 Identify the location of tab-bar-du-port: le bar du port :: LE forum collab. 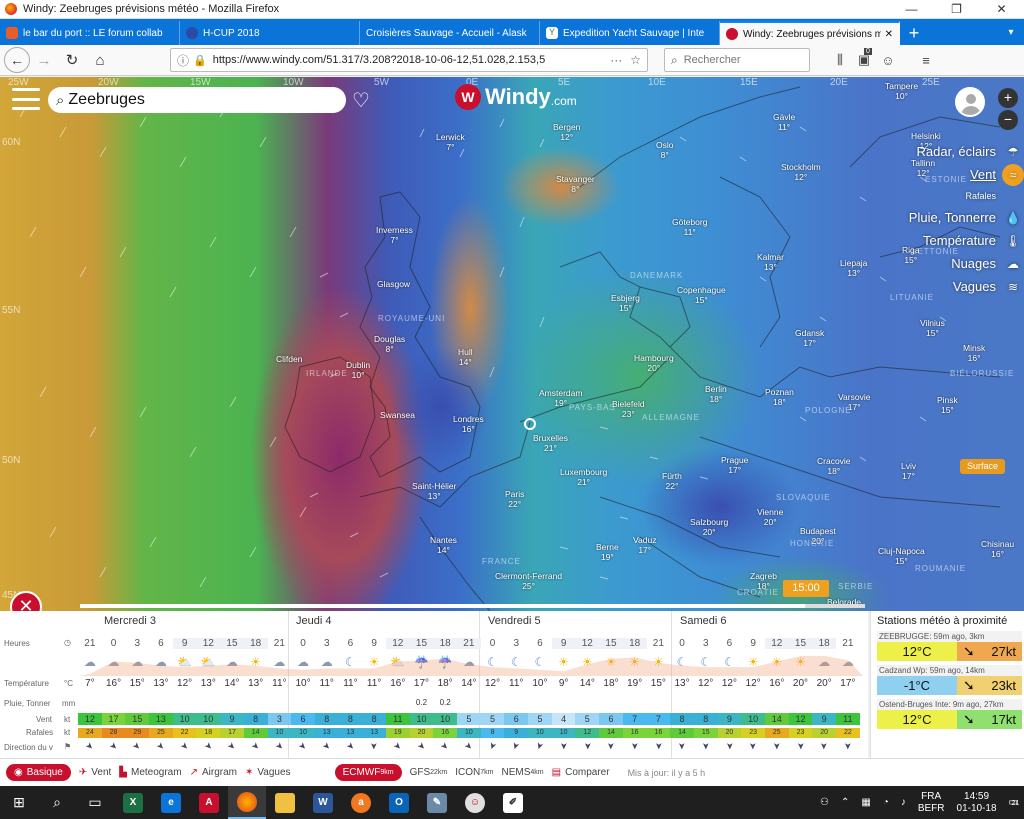
(90, 33).